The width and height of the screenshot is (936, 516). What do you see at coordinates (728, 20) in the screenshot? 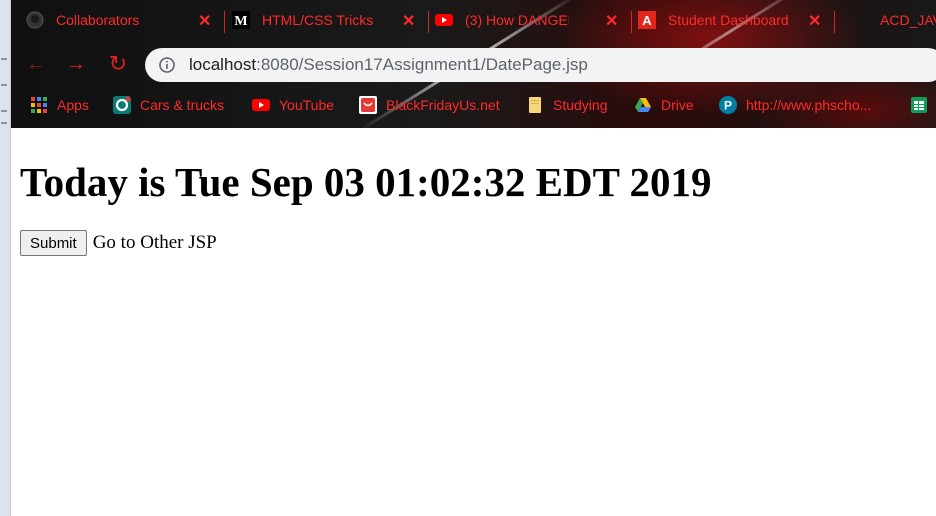
I see `tab-title: Student Dashboard` at bounding box center [728, 20].